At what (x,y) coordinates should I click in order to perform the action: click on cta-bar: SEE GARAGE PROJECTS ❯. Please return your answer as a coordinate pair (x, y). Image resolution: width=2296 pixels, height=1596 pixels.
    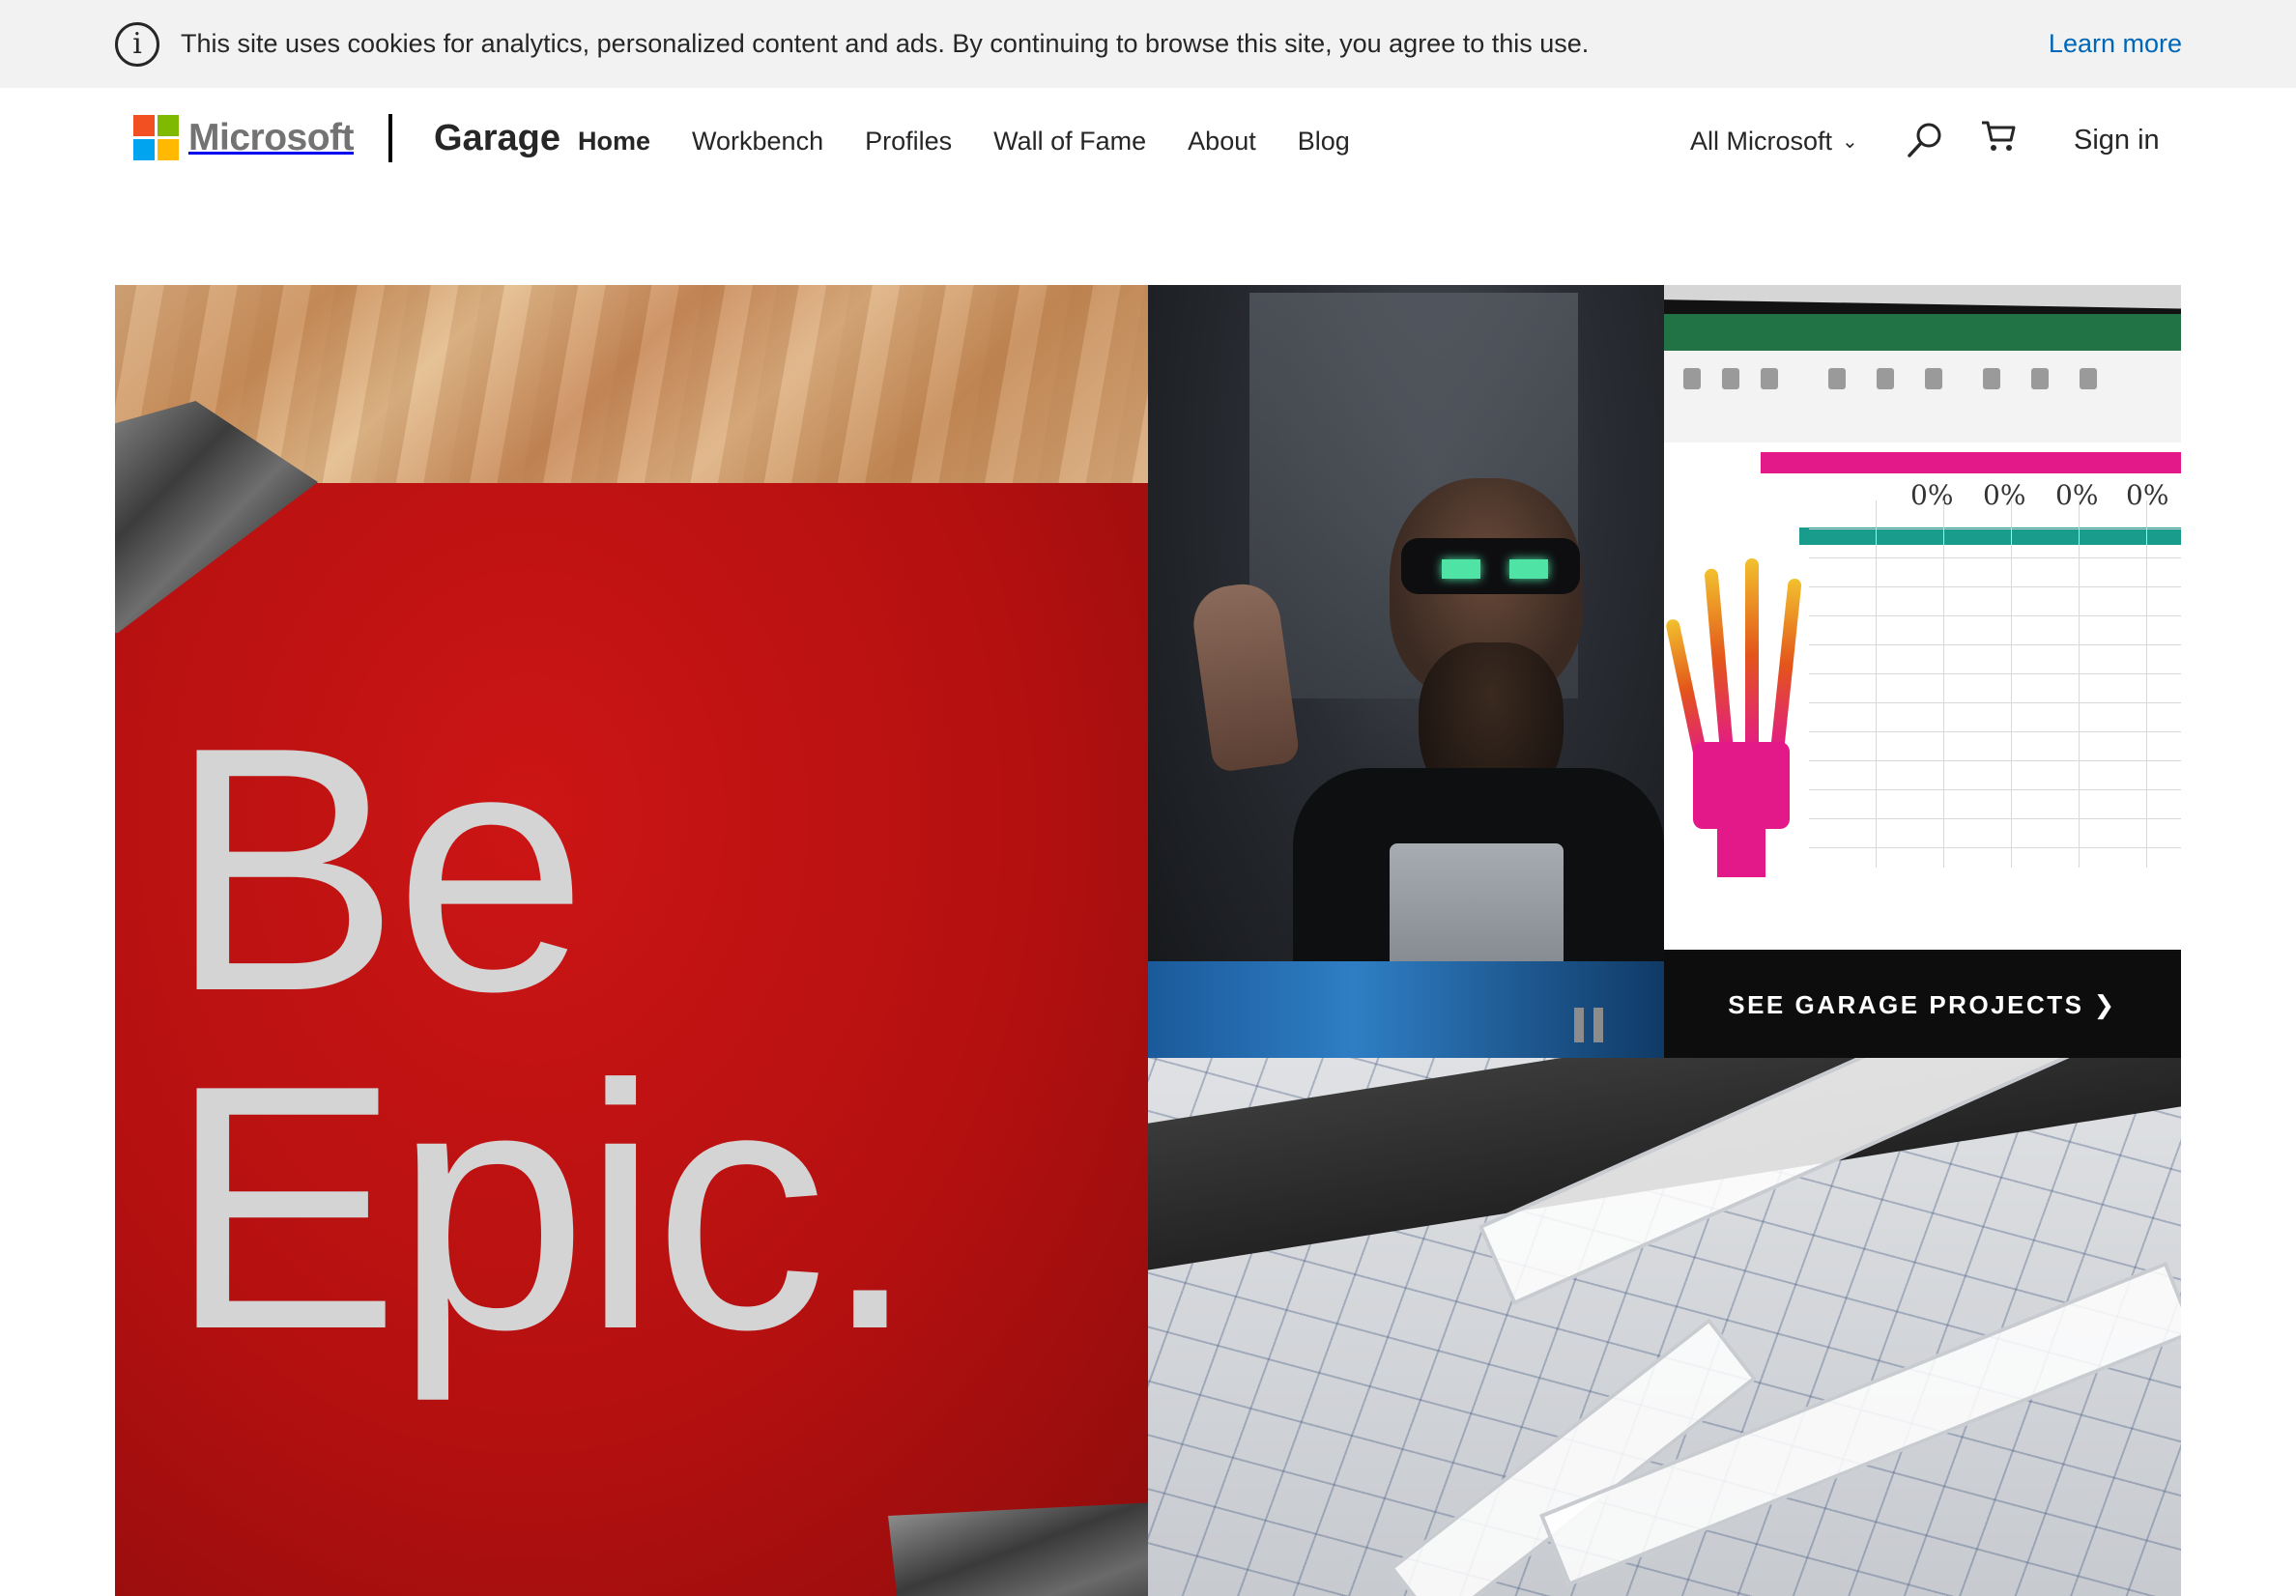
    Looking at the image, I should click on (1922, 1005).